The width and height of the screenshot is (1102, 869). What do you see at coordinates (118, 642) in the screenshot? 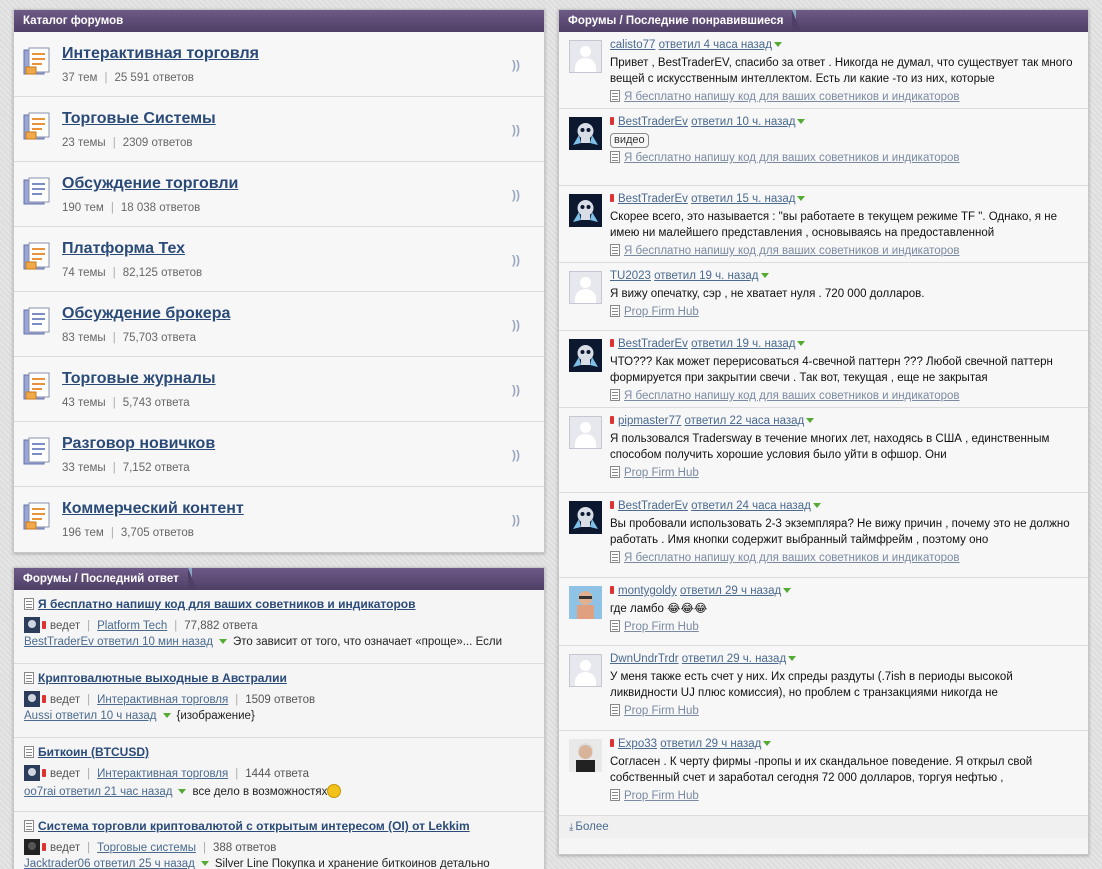
I see `last-reply-user-link: BestTraderEv ответил 10 мин назад` at bounding box center [118, 642].